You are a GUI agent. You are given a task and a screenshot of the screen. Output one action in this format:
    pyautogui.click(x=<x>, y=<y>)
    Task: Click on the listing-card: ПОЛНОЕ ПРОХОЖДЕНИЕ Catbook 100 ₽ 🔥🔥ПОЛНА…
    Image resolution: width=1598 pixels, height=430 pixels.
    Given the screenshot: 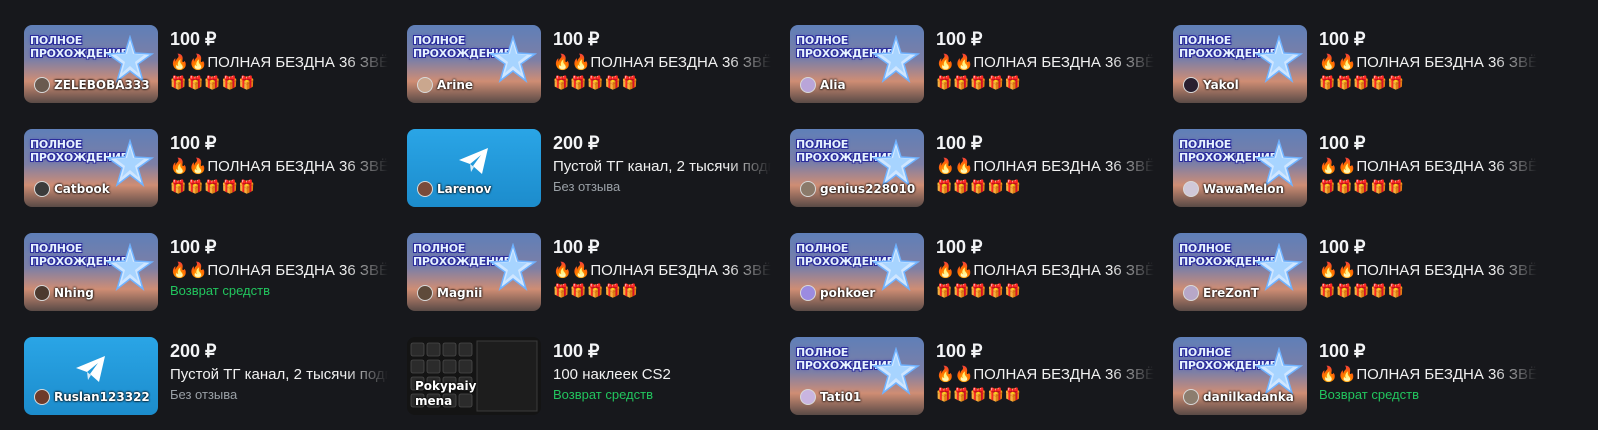 What is the action you would take?
    pyautogui.click(x=207, y=168)
    